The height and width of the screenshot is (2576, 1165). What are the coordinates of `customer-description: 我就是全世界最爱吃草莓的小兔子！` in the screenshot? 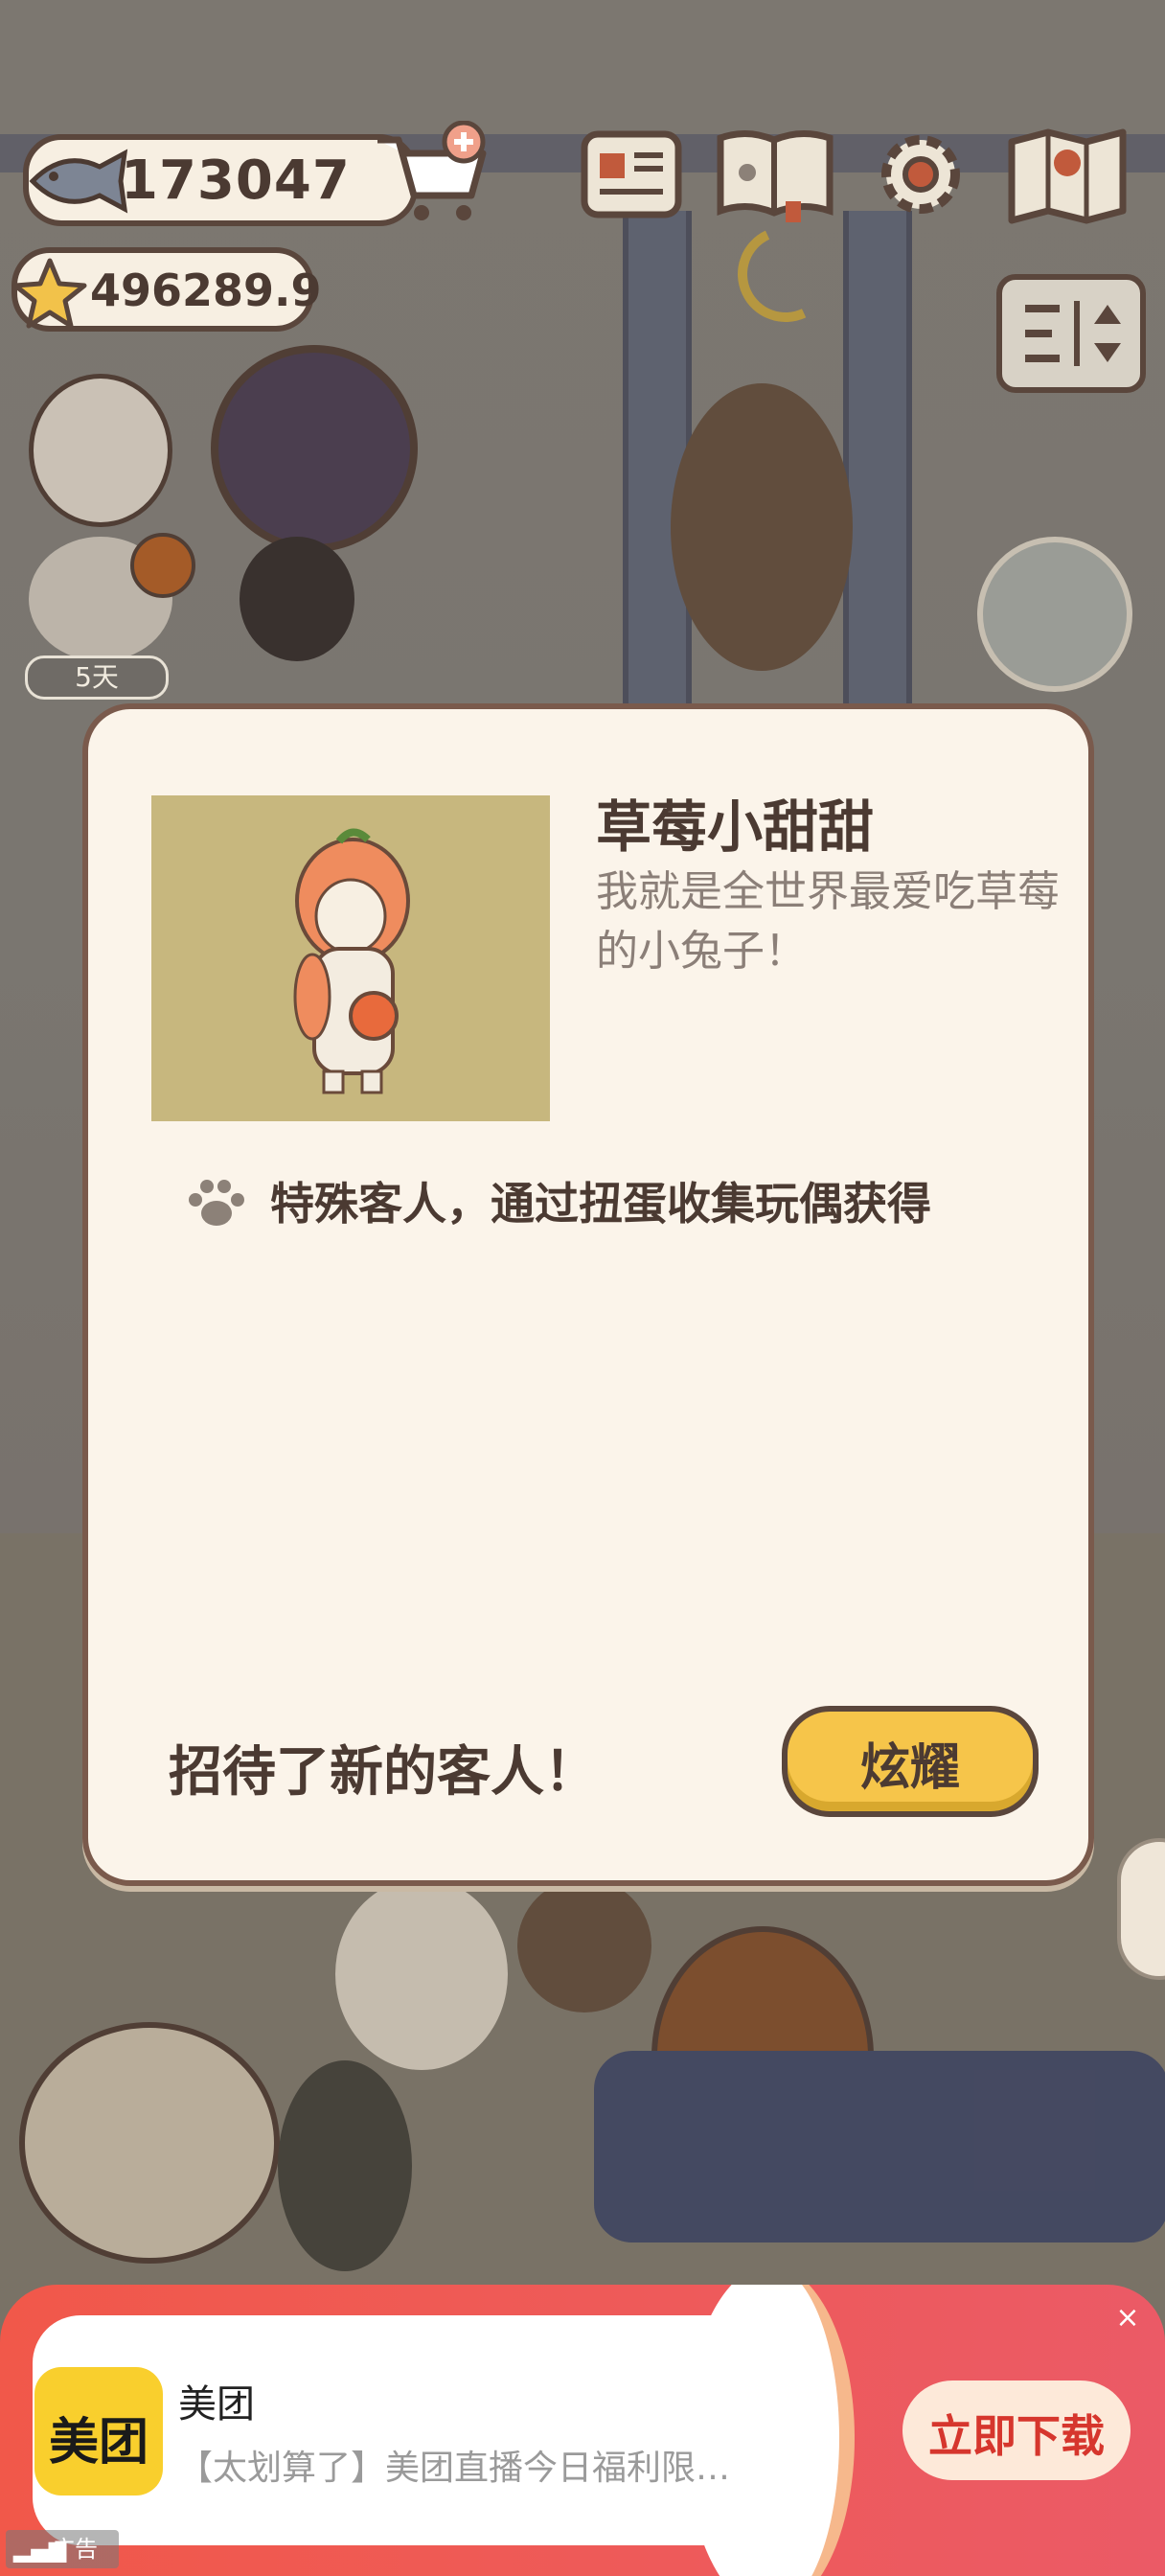 It's located at (828, 922).